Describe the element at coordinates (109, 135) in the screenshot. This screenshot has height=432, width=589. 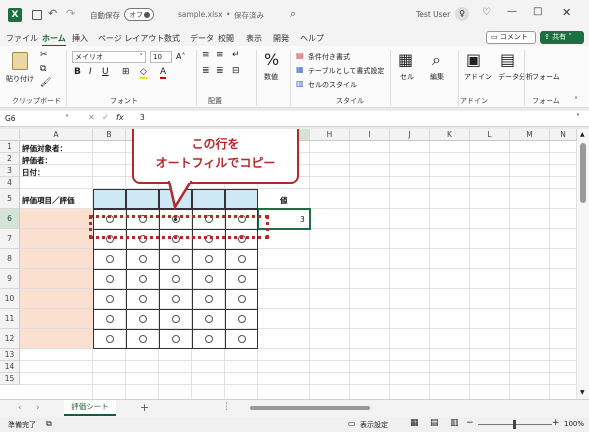
I see `column-header-b: B` at that location.